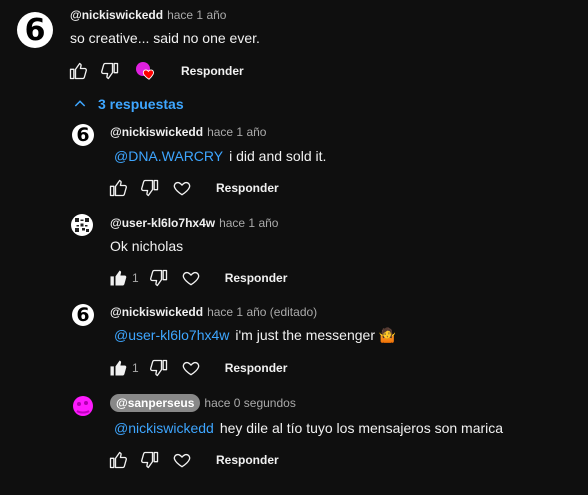  Describe the element at coordinates (278, 156) in the screenshot. I see `reply-body: i did and sold it.` at that location.